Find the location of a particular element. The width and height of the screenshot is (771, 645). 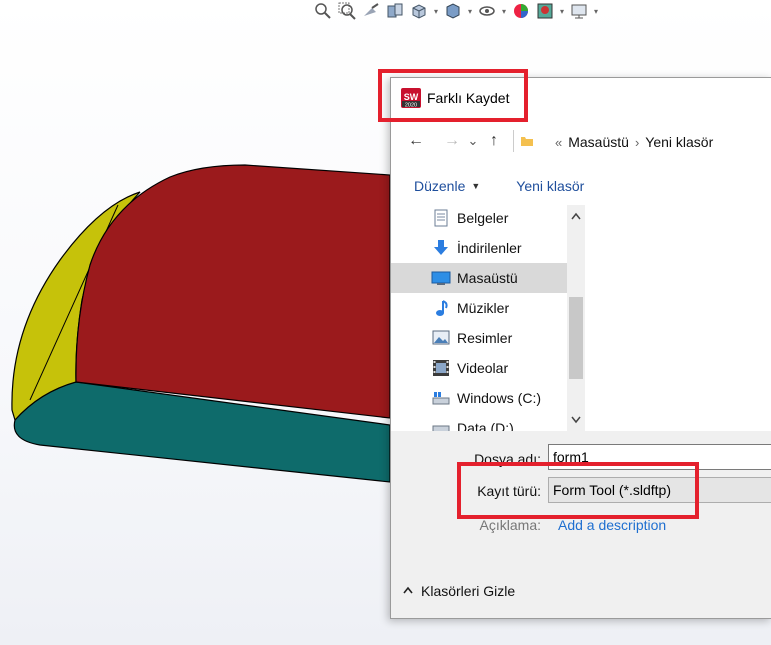

tree-item-documents: Belgeler is located at coordinates (479, 219).